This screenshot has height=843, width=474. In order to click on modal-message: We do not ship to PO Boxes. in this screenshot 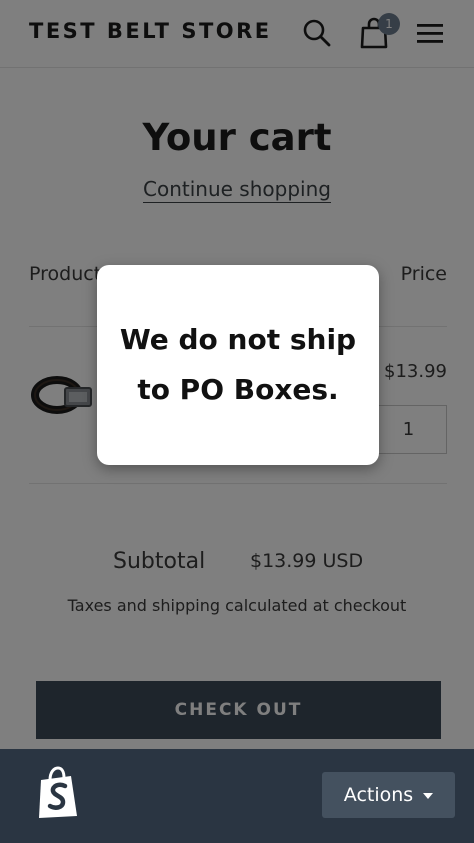, I will do `click(238, 364)`.